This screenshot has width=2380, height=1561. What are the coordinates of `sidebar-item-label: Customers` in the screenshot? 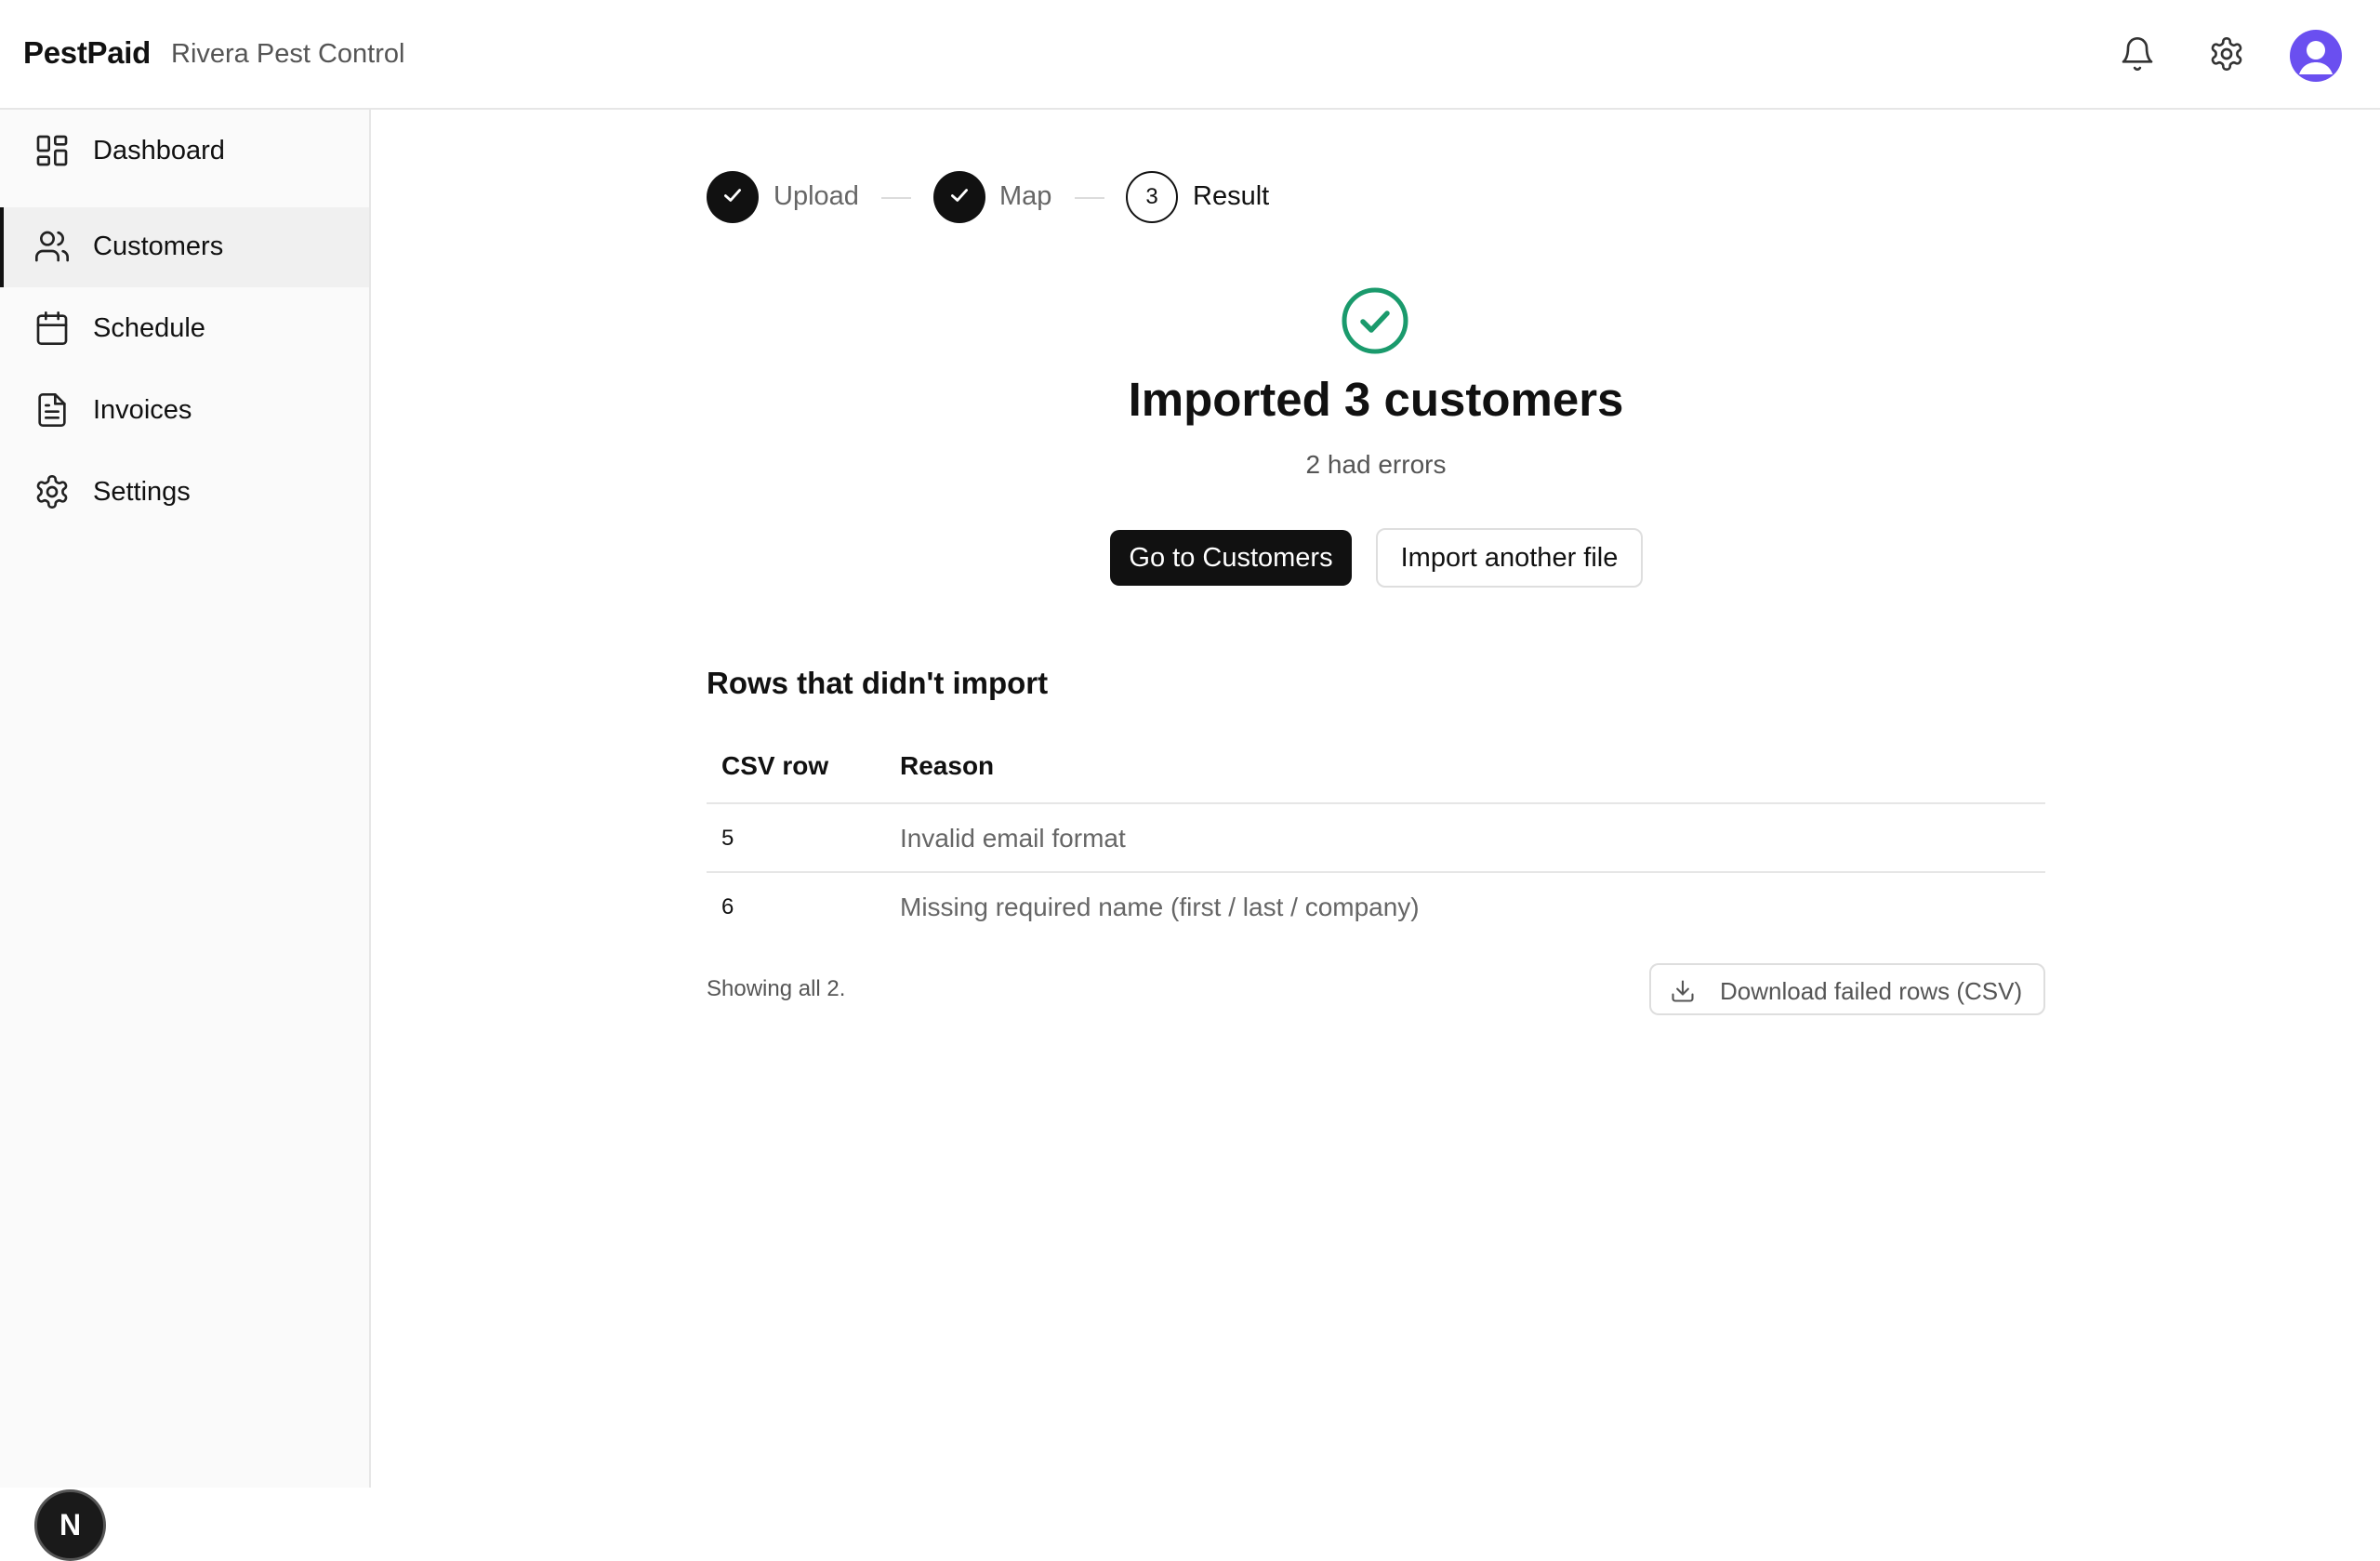 It's located at (158, 246).